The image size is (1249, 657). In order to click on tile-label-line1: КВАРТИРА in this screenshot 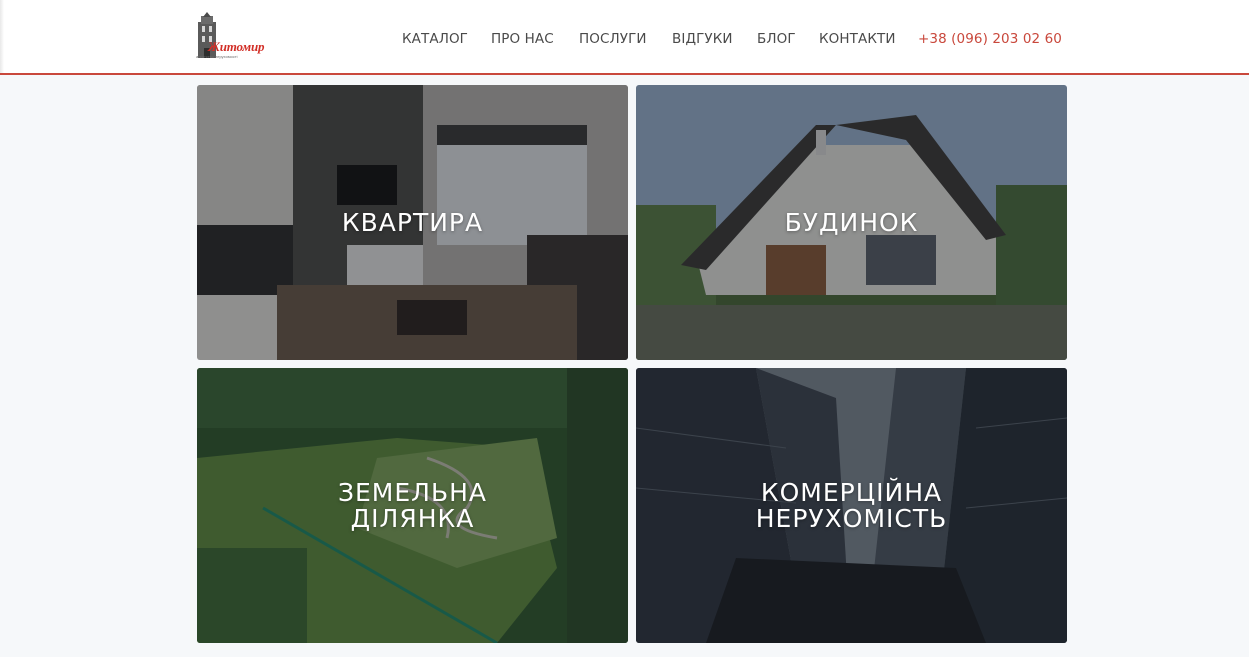, I will do `click(412, 222)`.